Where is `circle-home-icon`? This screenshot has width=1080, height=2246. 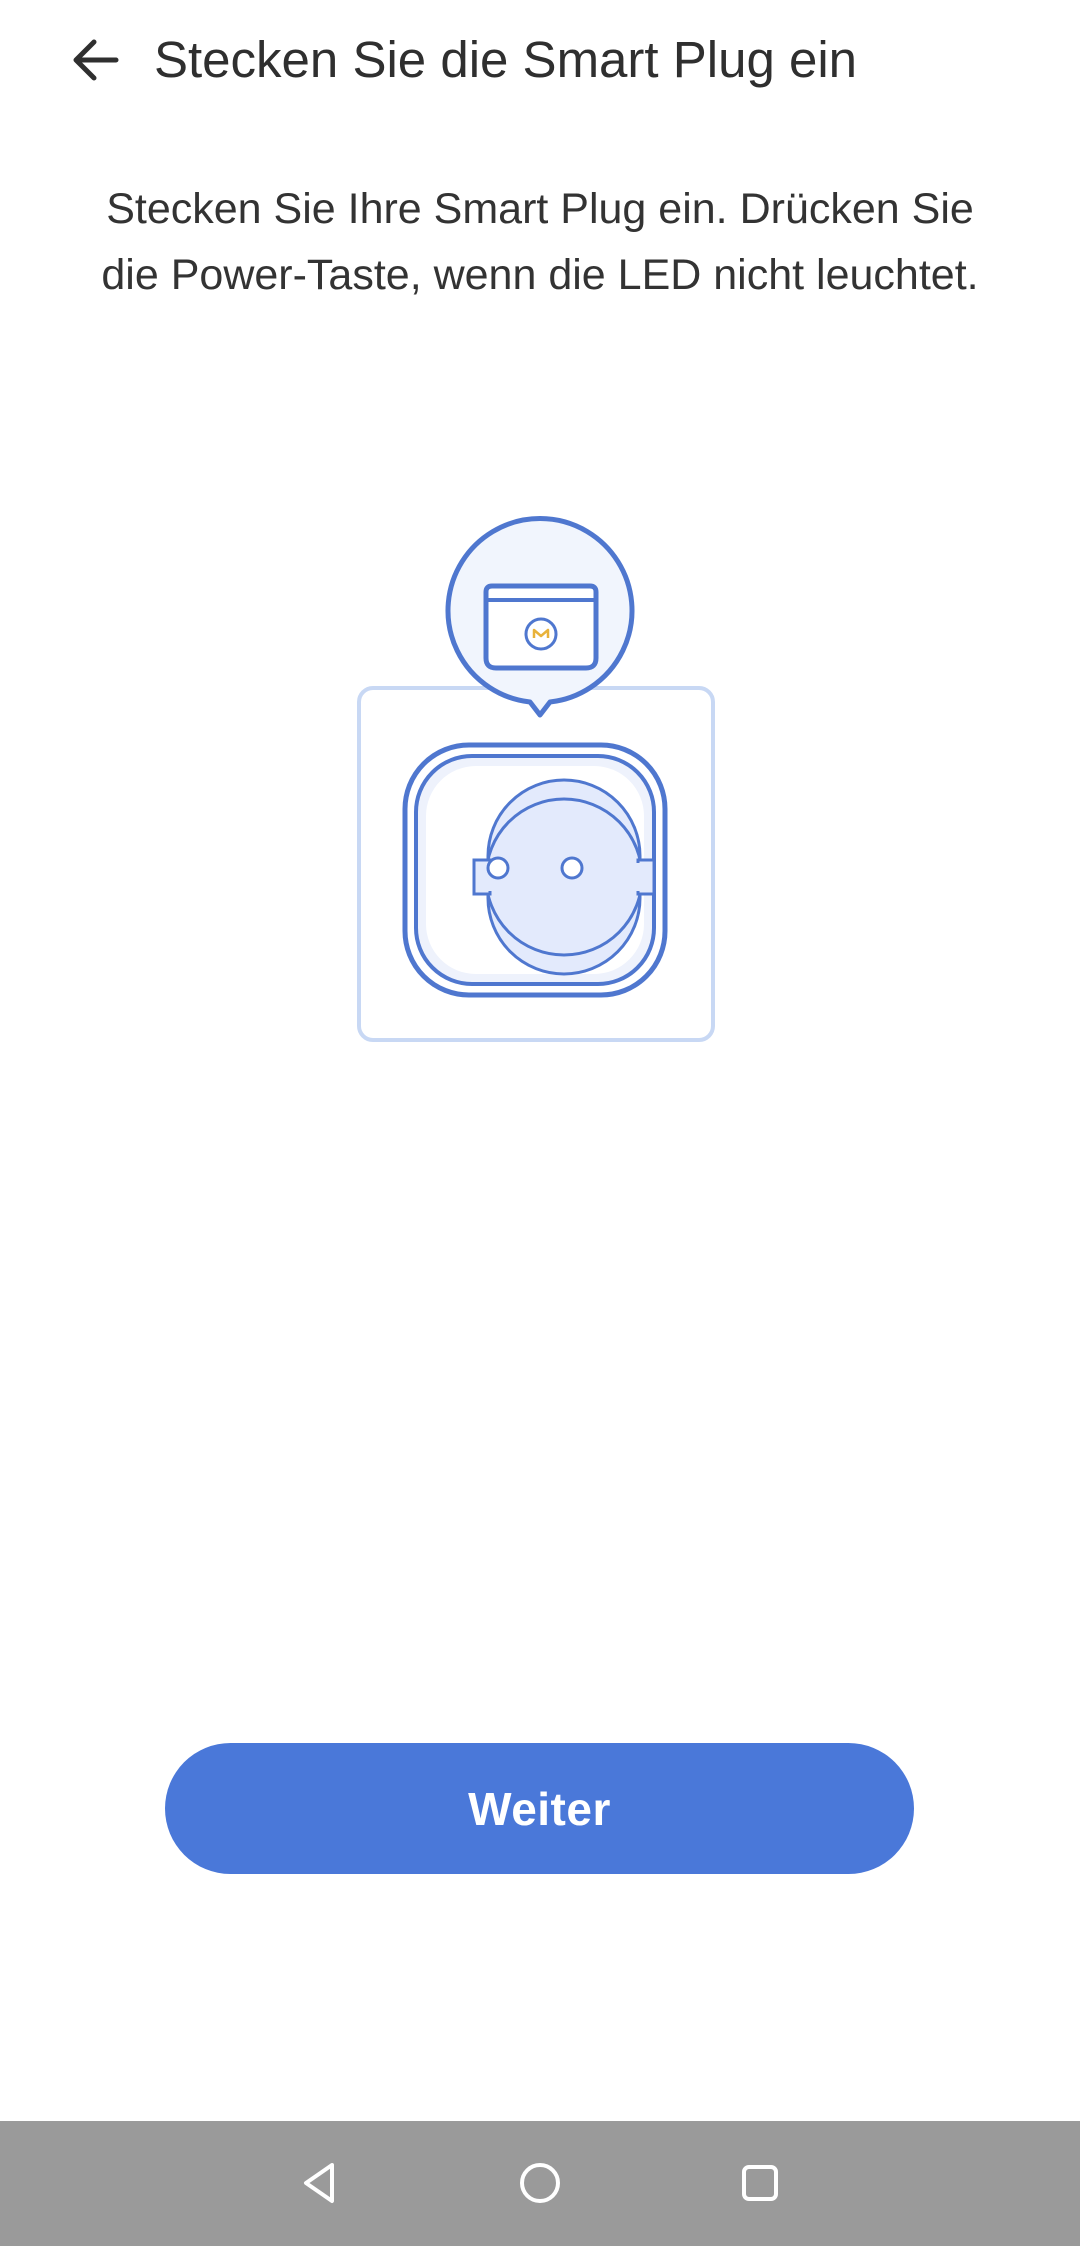 circle-home-icon is located at coordinates (540, 2183).